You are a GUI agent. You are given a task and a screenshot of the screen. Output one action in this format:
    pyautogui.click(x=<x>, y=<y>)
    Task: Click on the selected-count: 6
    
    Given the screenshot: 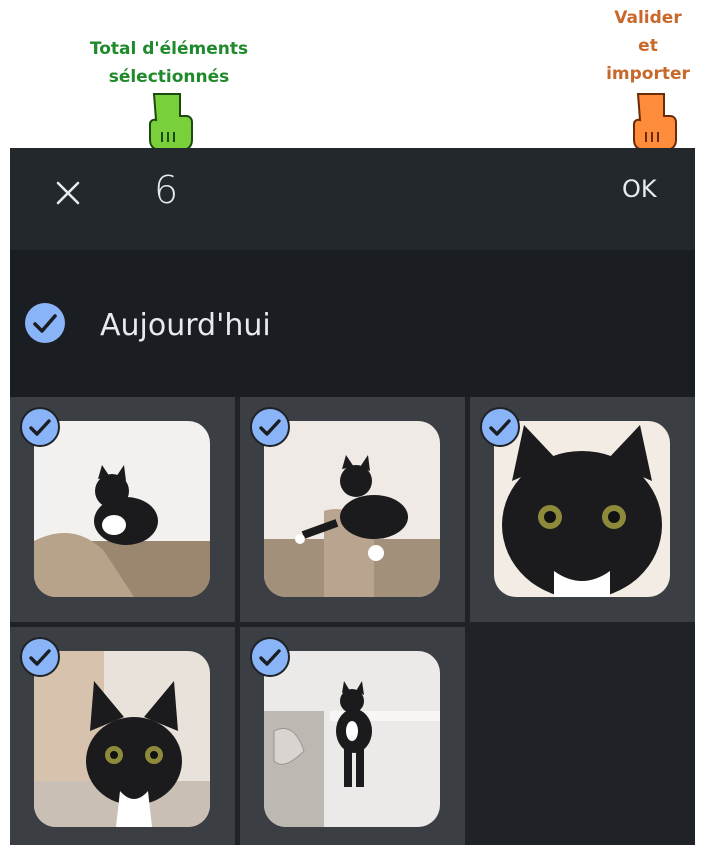 What is the action you would take?
    pyautogui.click(x=166, y=190)
    